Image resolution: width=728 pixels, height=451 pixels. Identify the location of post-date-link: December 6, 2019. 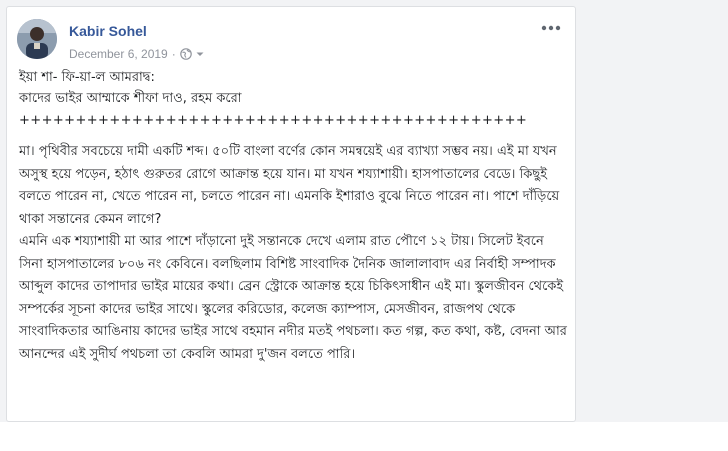
(118, 54).